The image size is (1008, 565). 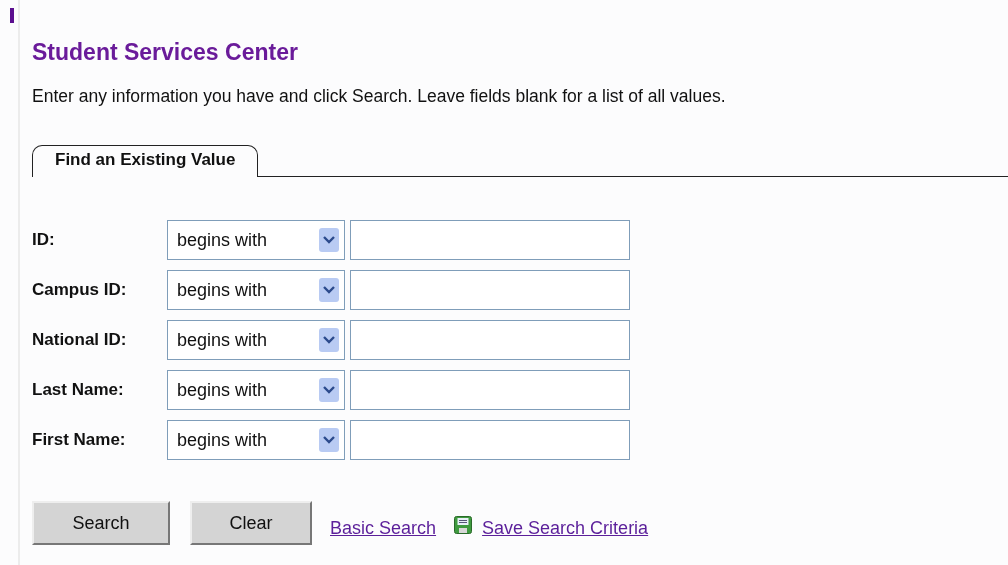 What do you see at coordinates (383, 528) in the screenshot?
I see `link: Basic Search` at bounding box center [383, 528].